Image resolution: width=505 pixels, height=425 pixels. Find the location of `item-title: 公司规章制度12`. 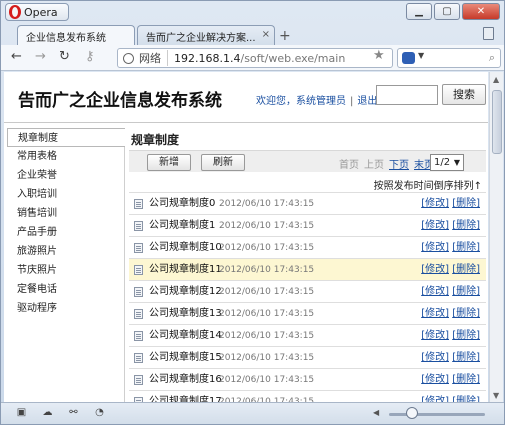

item-title: 公司规章制度12 is located at coordinates (185, 292).